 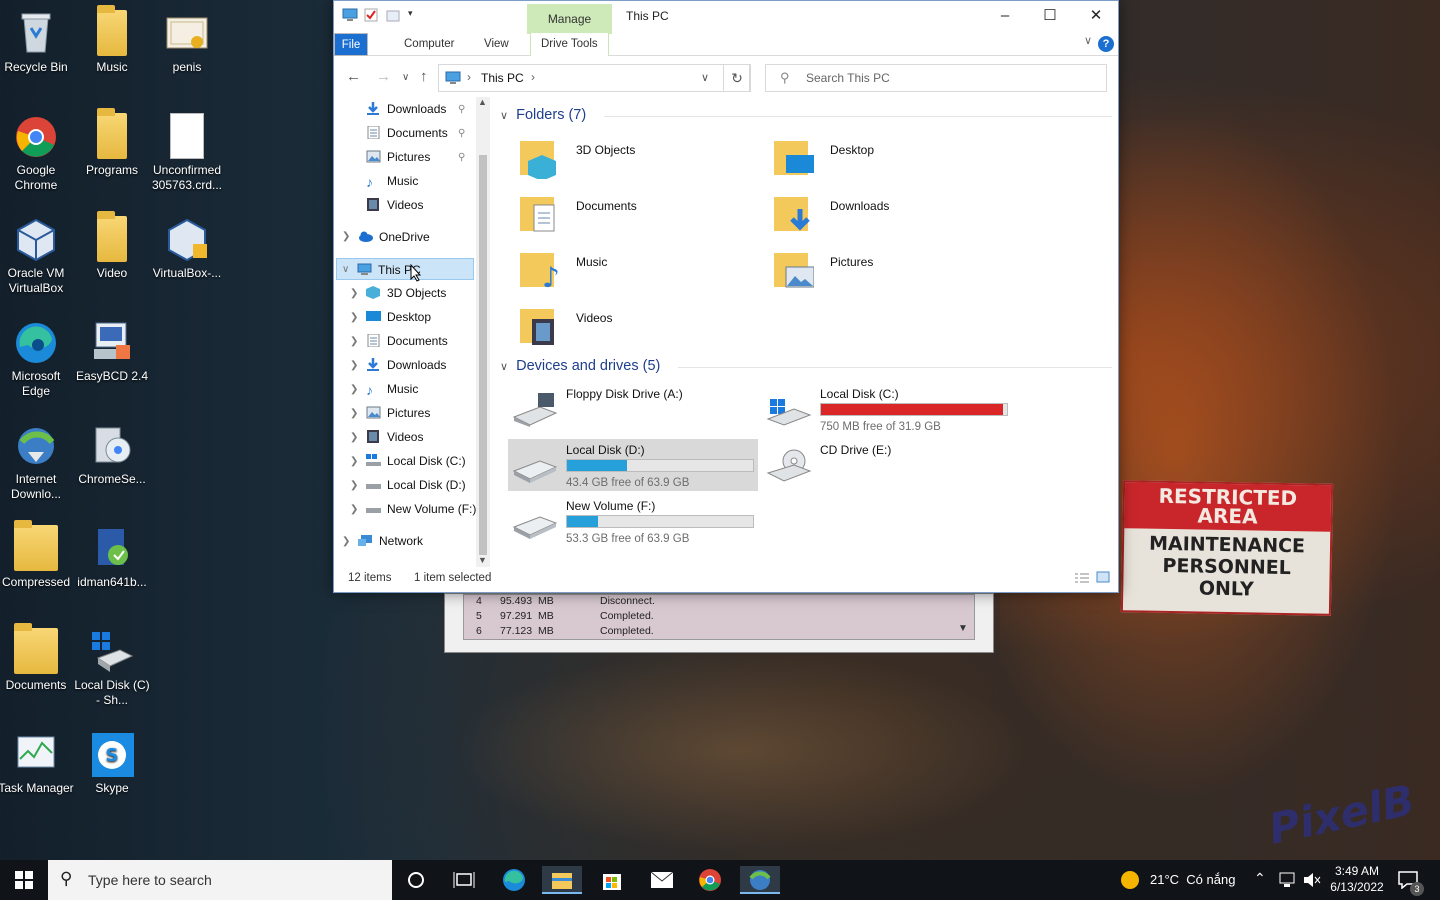 I want to click on sidebar-item-downloads: Downloads, so click(x=406, y=109).